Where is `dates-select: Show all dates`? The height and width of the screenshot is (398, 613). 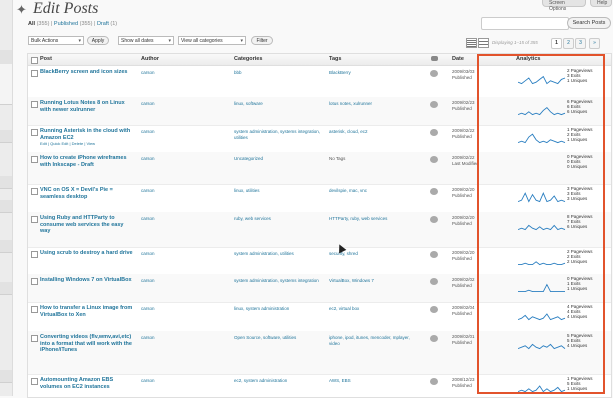 dates-select: Show all dates is located at coordinates (146, 41).